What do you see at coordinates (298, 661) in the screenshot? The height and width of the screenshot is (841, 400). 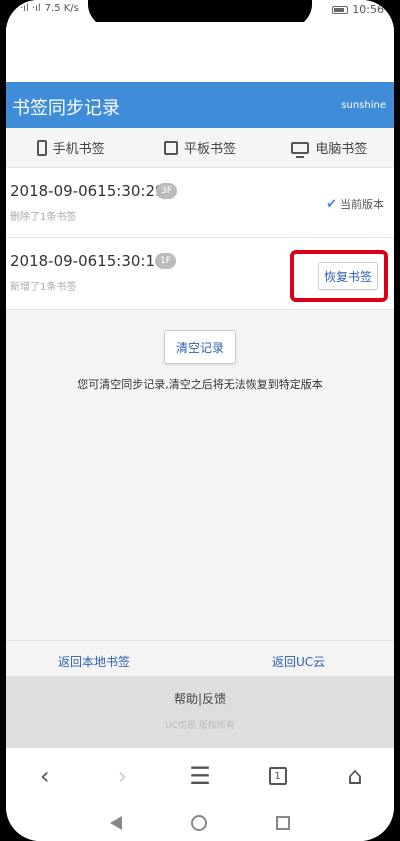 I see `back-uc-cloud-link: 返回UC云` at bounding box center [298, 661].